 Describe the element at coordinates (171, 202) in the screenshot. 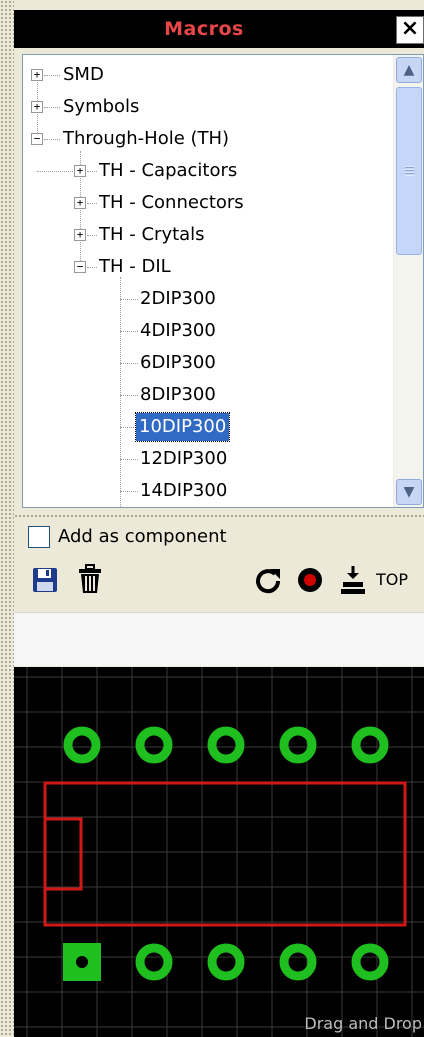

I see `tree-item-label: TH - Connectors` at that location.